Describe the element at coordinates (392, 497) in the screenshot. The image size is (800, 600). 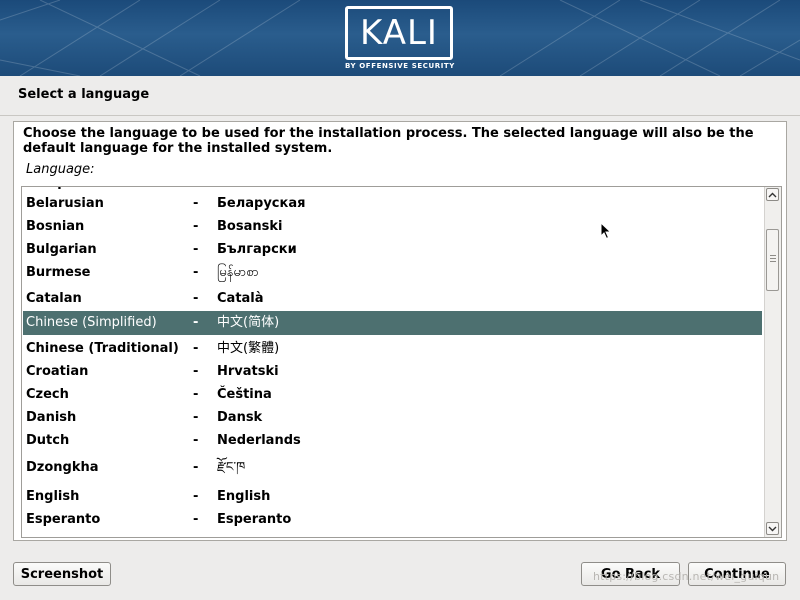
I see `language-row-english: English - English` at that location.